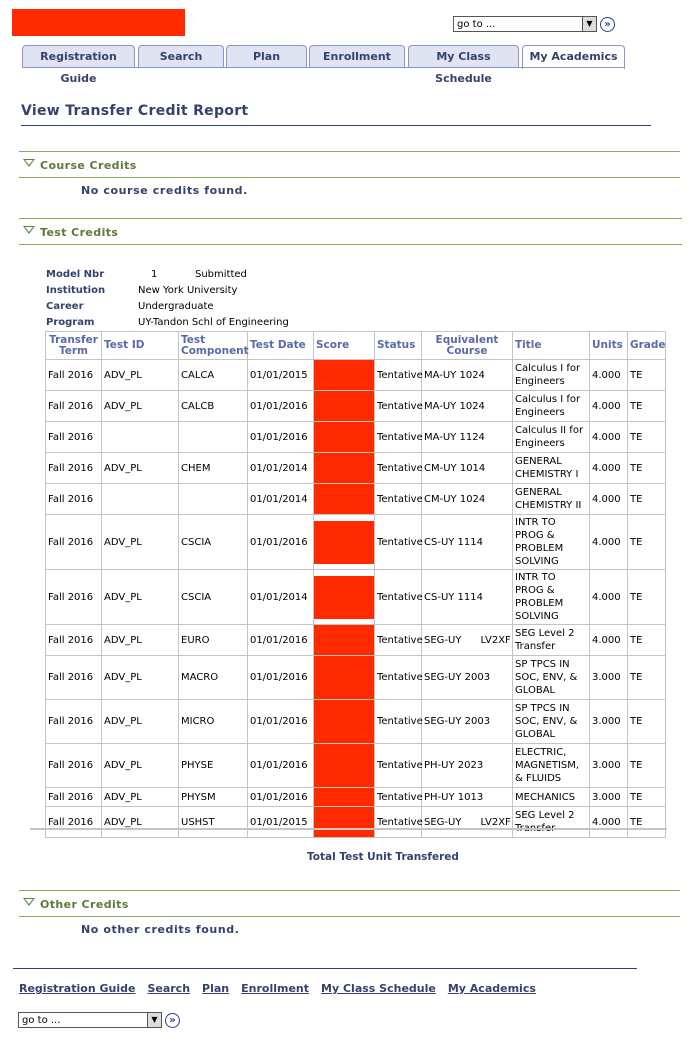 The image size is (693, 1064). I want to click on goto-navigation: go to ... ▼ », so click(534, 24).